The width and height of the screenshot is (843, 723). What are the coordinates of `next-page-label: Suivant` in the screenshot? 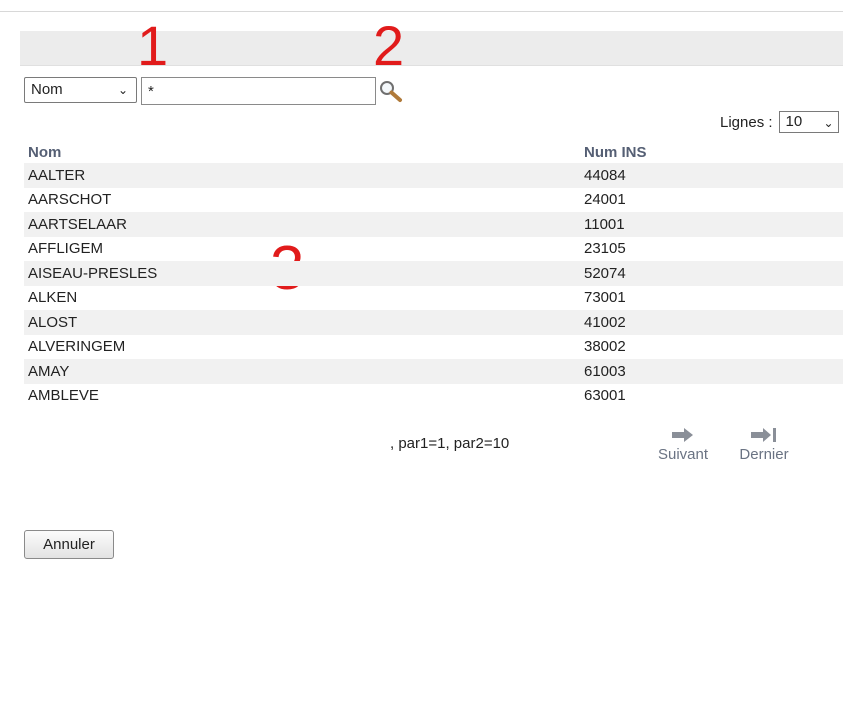 It's located at (683, 454).